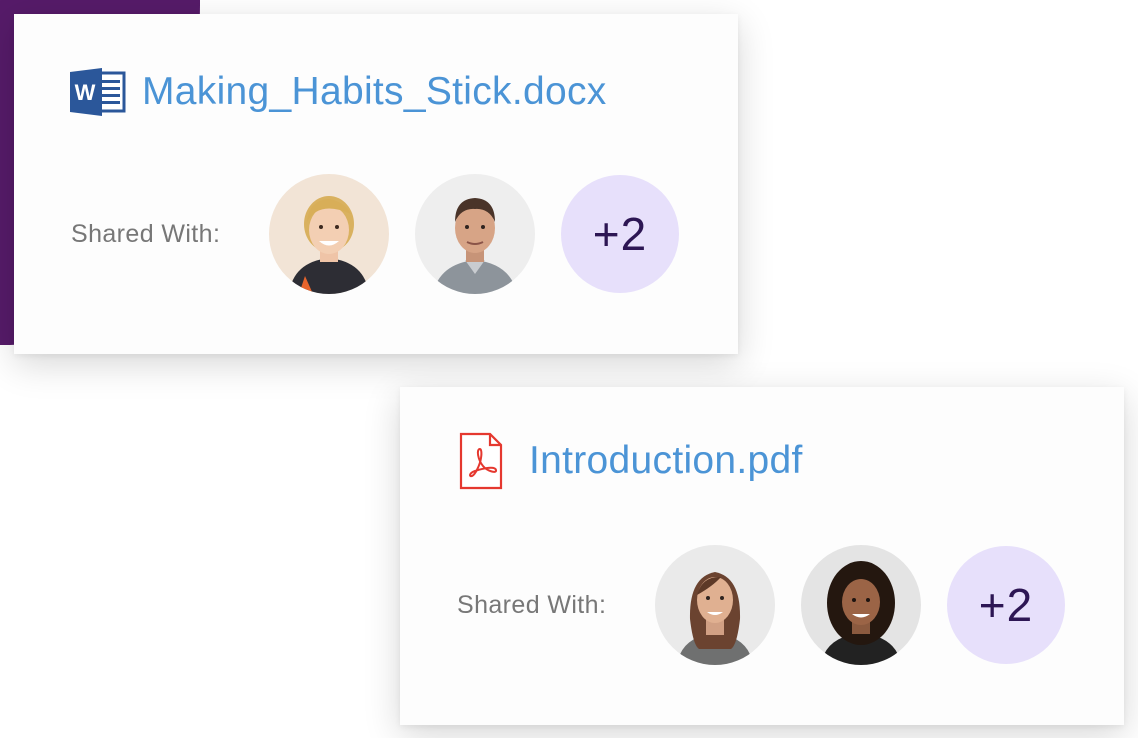 This screenshot has width=1138, height=738. Describe the element at coordinates (666, 461) in the screenshot. I see `file-name: Introduction.pdf` at that location.